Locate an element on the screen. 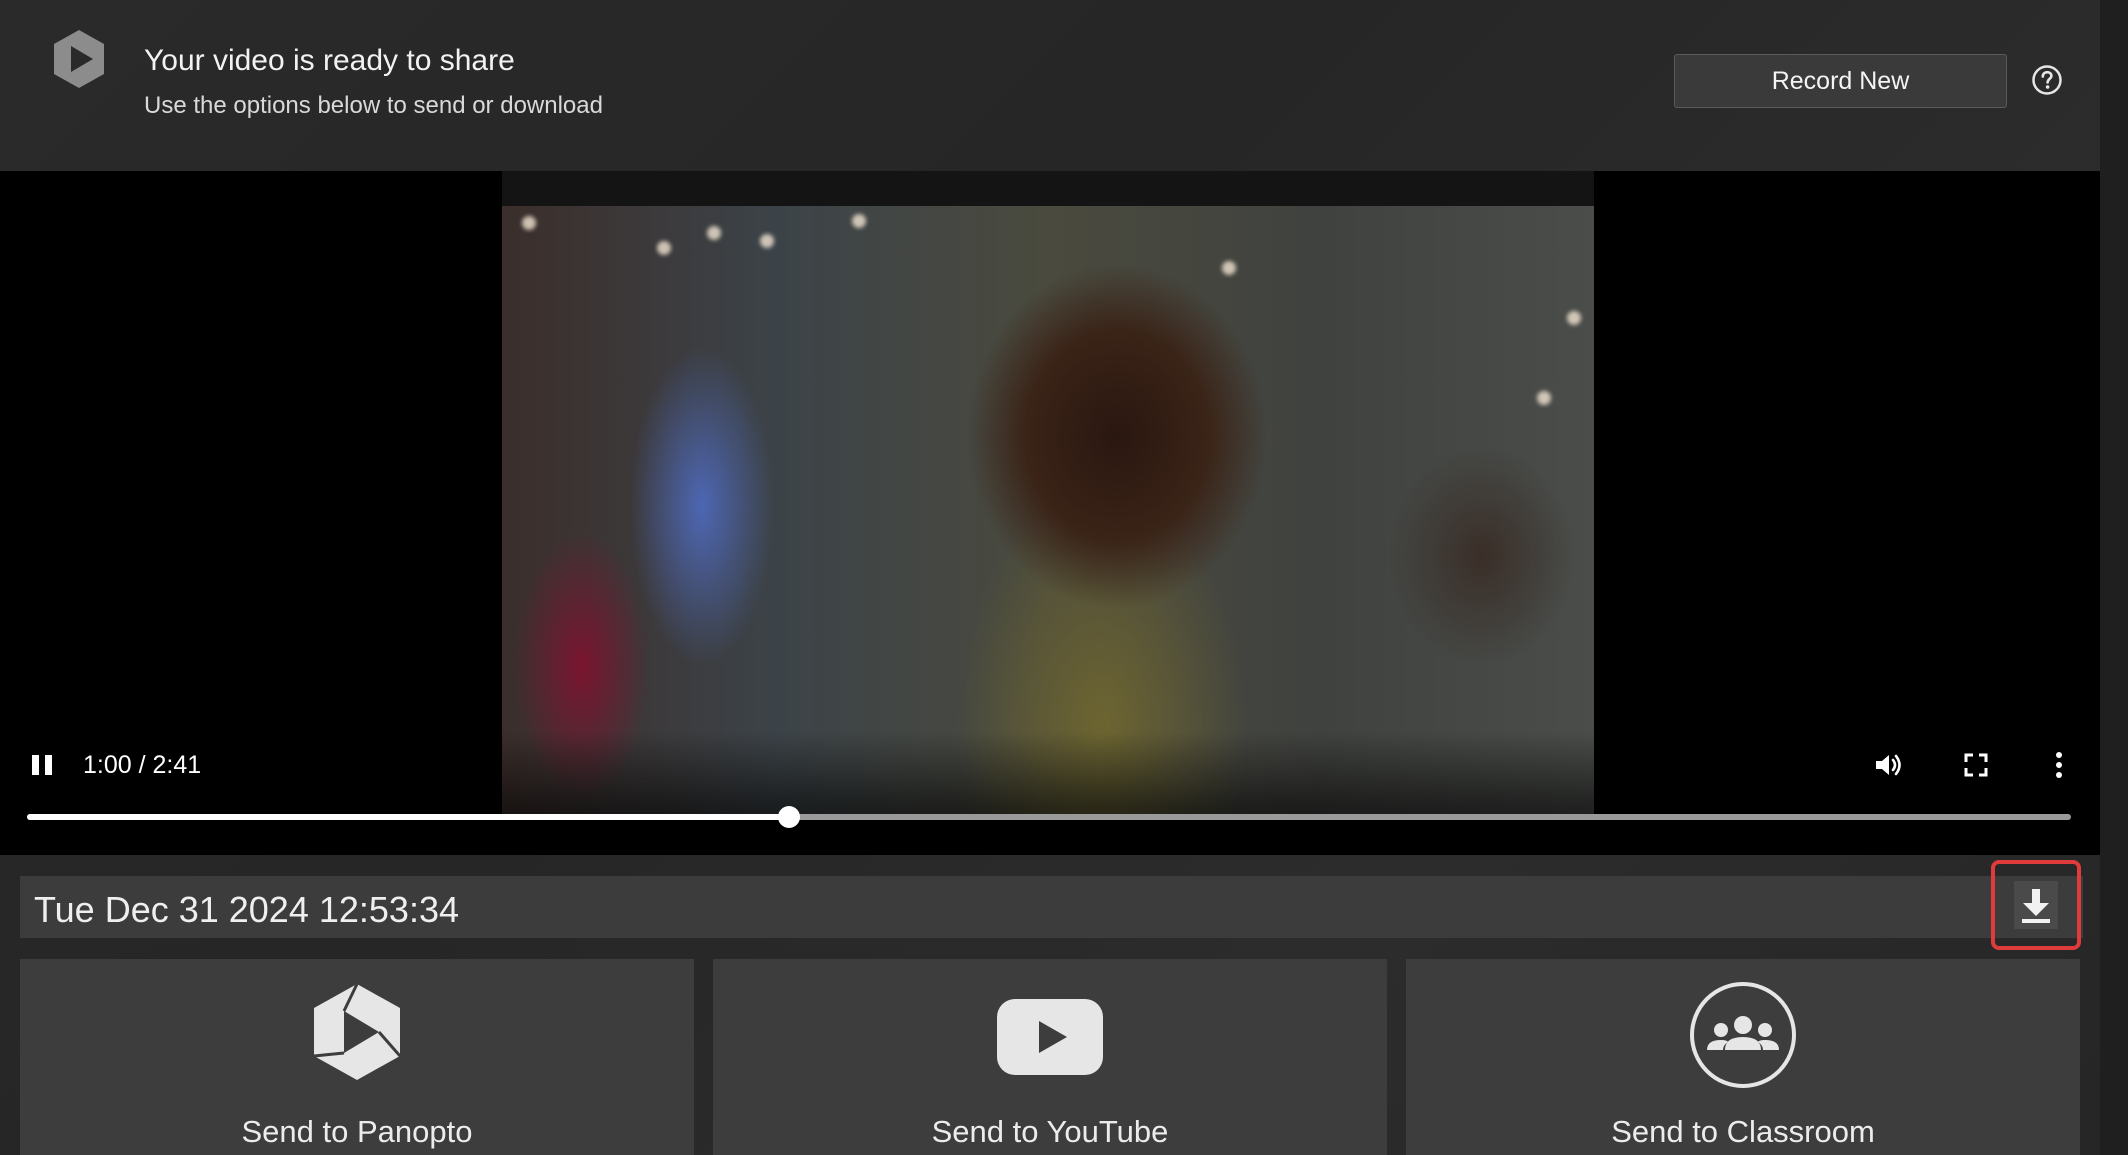  send-to-youtube-card: Send to YouTube is located at coordinates (1050, 1057).